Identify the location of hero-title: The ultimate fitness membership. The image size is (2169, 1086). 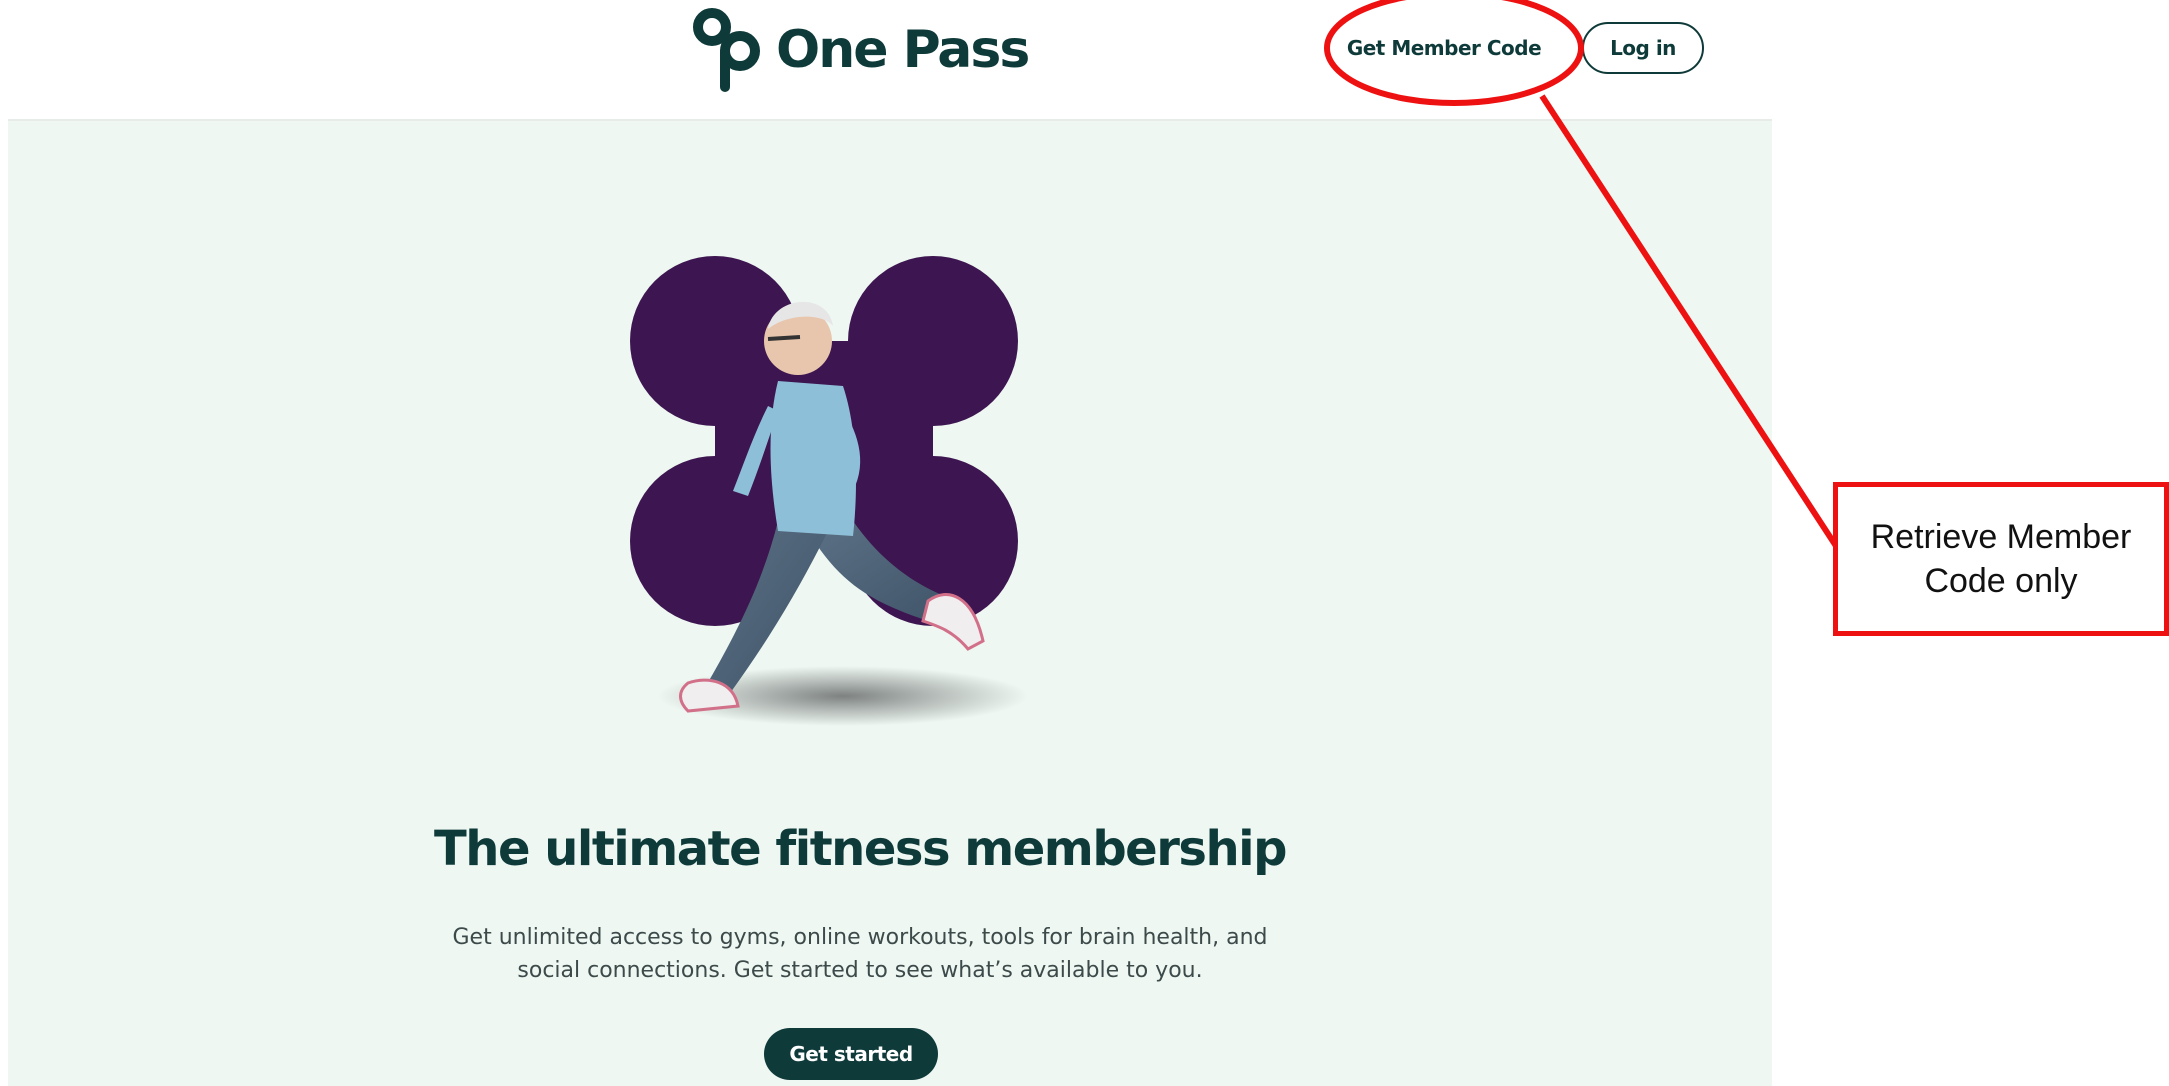
(860, 849).